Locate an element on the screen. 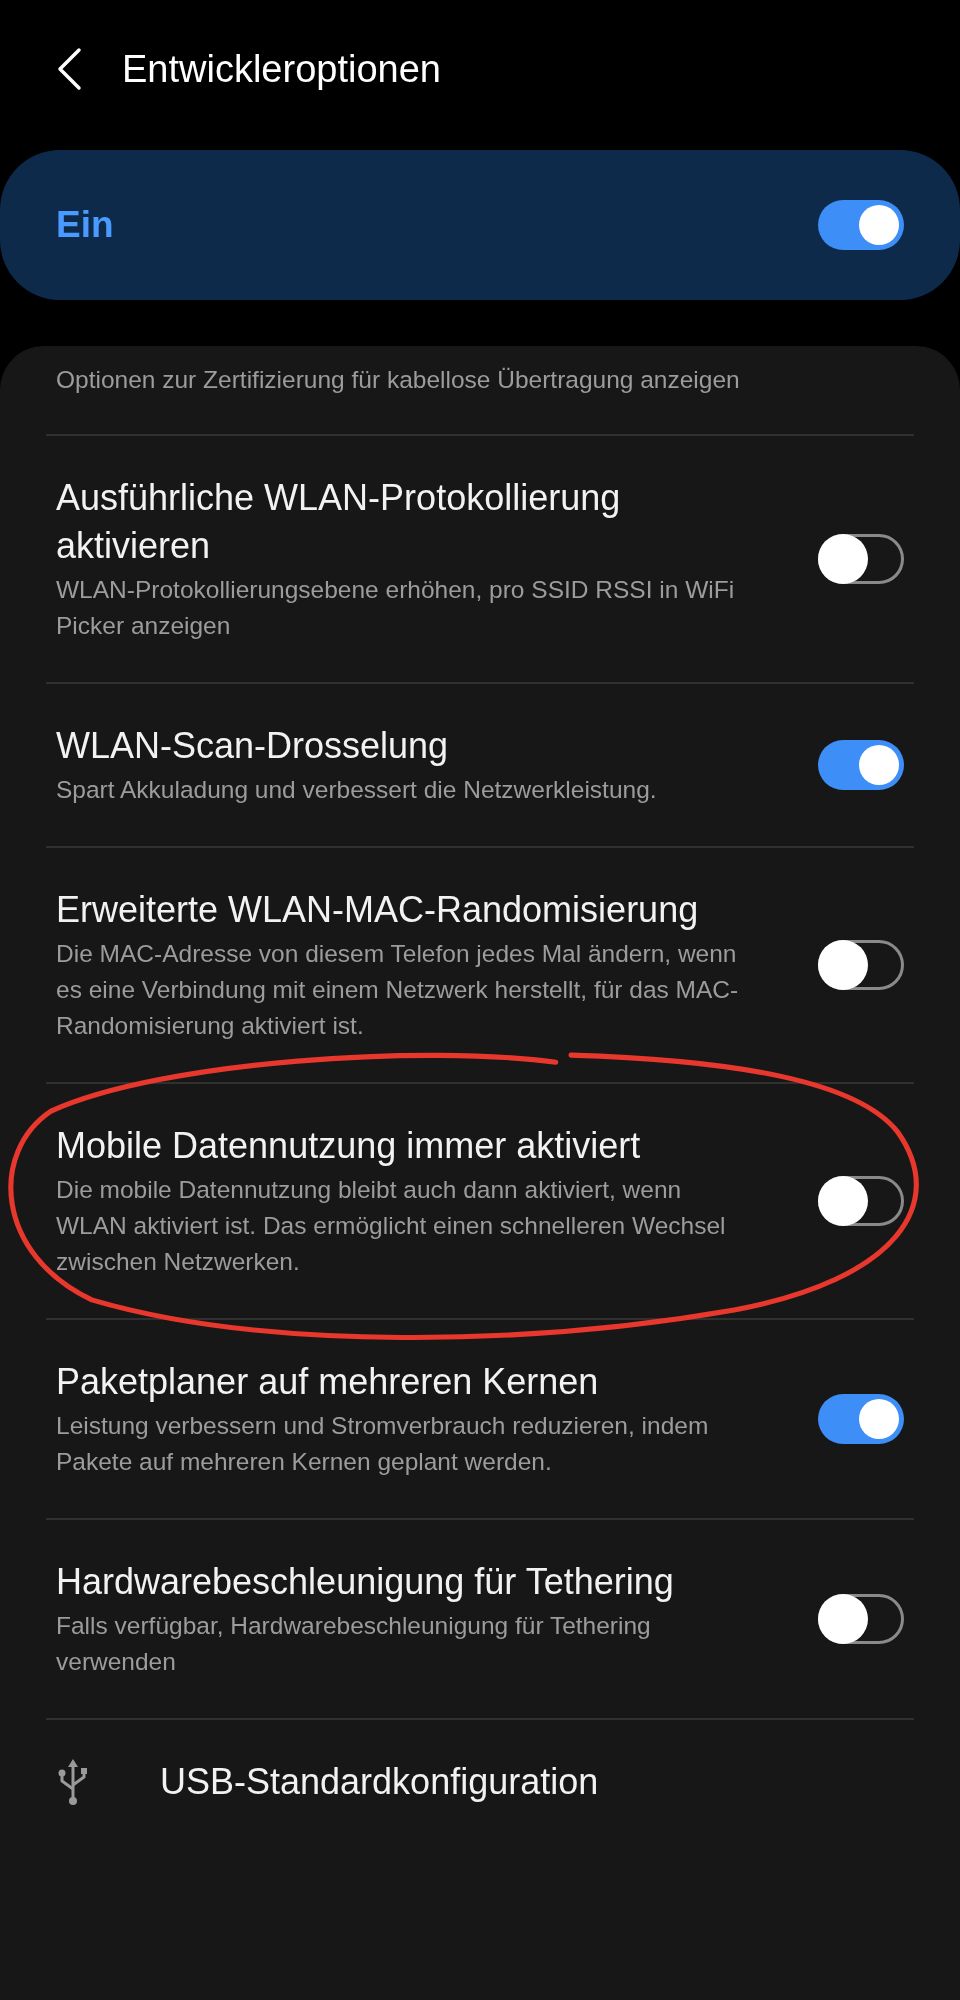 This screenshot has height=2000, width=960. setting-title: WLAN-Scan-Drosselung is located at coordinates (253, 746).